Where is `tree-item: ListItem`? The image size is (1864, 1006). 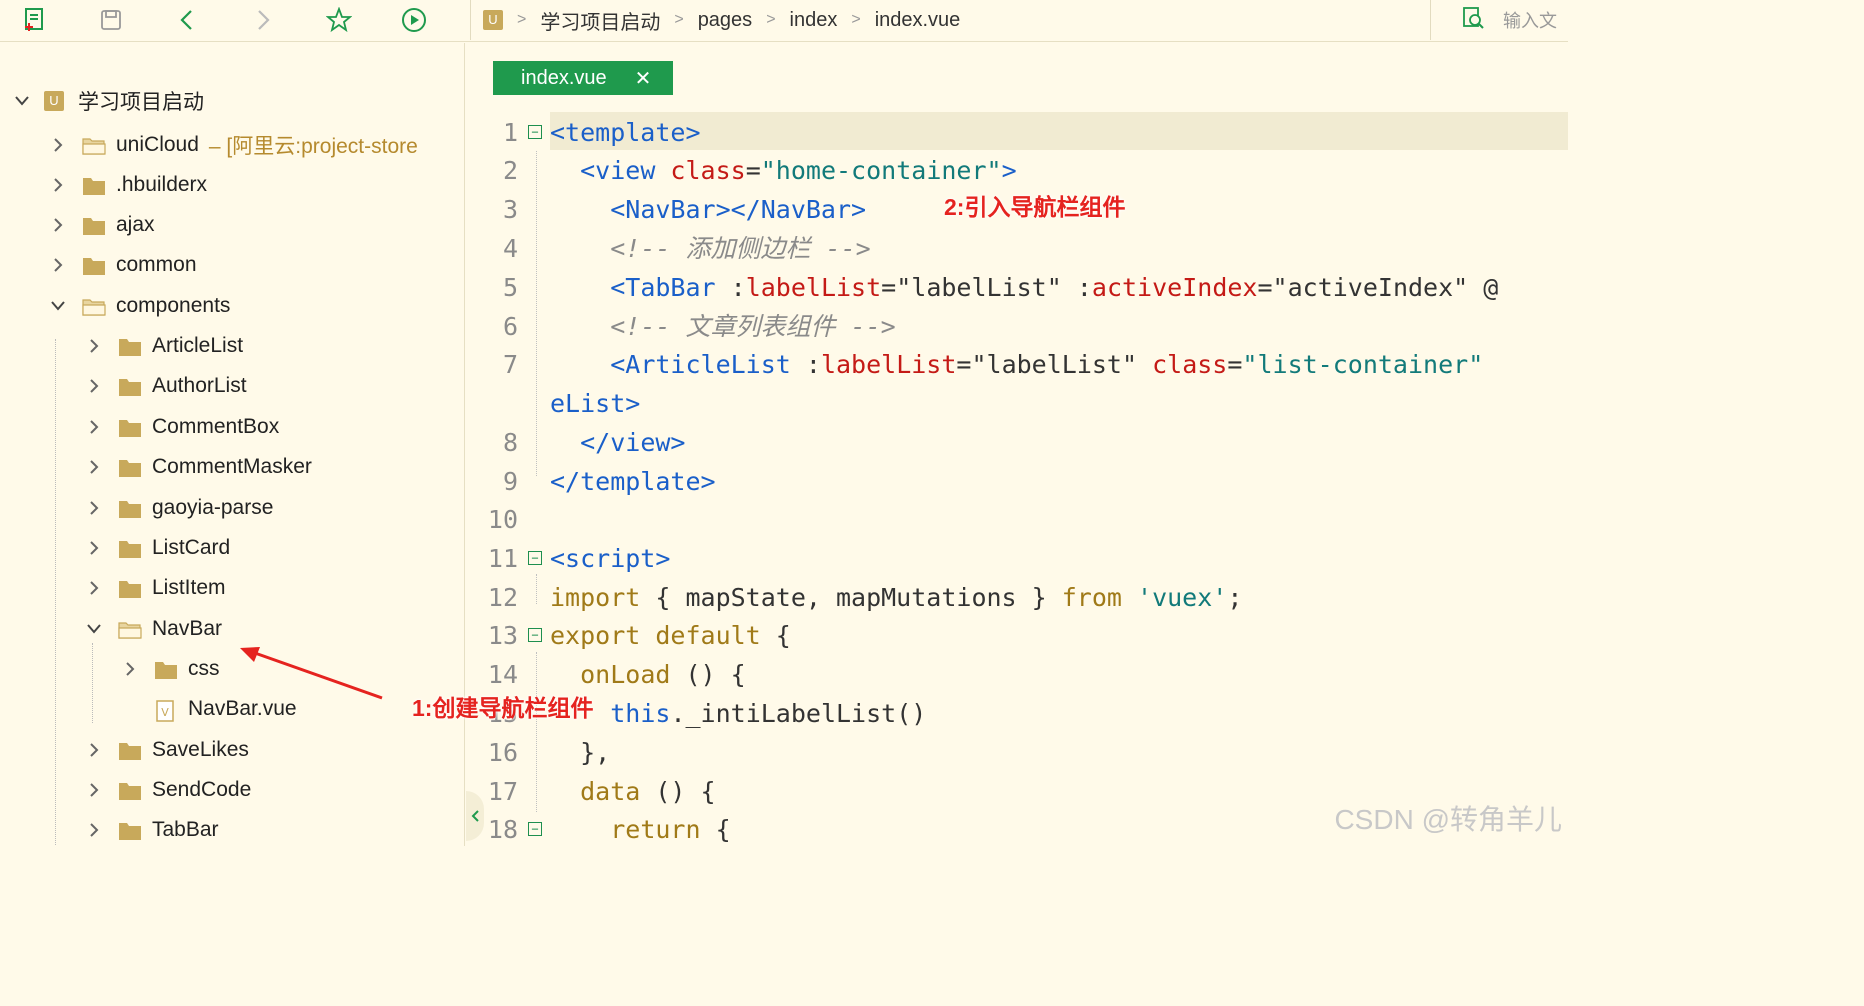 tree-item: ListItem is located at coordinates (155, 588).